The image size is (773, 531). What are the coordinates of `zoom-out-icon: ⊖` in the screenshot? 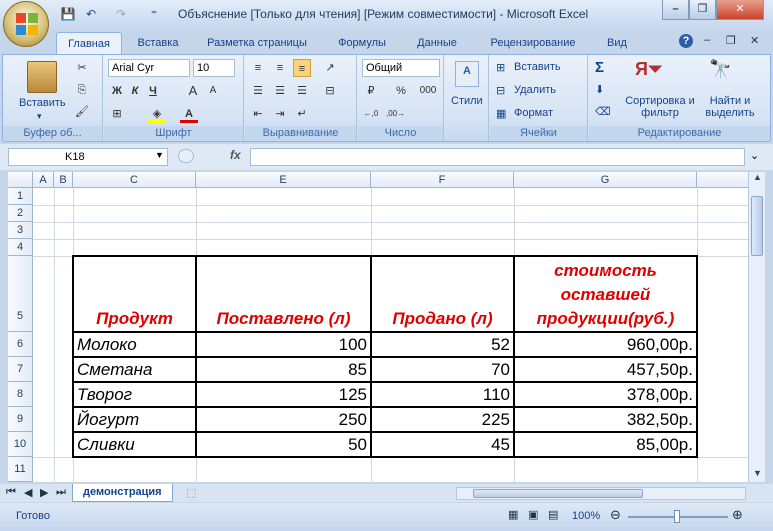 It's located at (615, 515).